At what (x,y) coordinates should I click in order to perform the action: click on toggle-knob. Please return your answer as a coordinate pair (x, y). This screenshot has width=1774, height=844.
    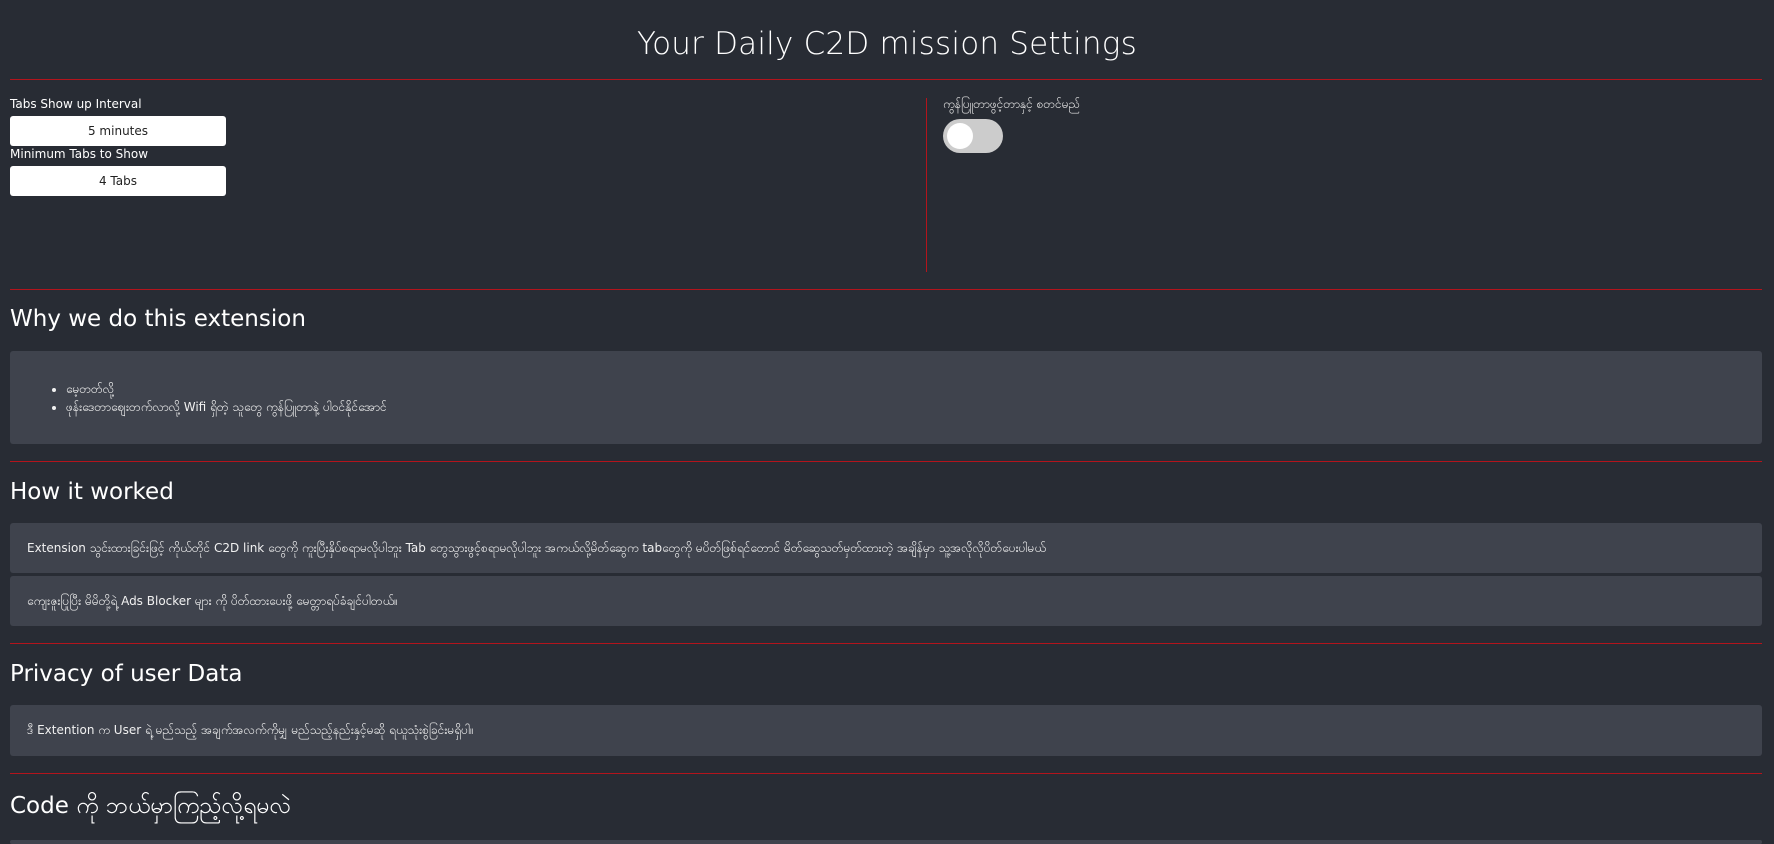
    Looking at the image, I should click on (960, 136).